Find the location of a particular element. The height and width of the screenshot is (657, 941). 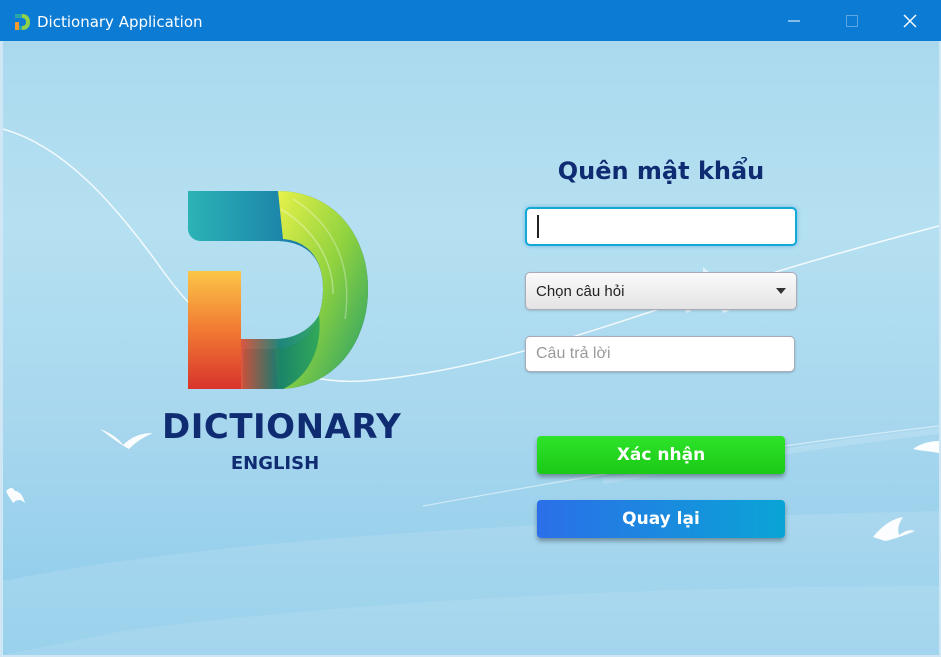

minimize-button is located at coordinates (794, 20).